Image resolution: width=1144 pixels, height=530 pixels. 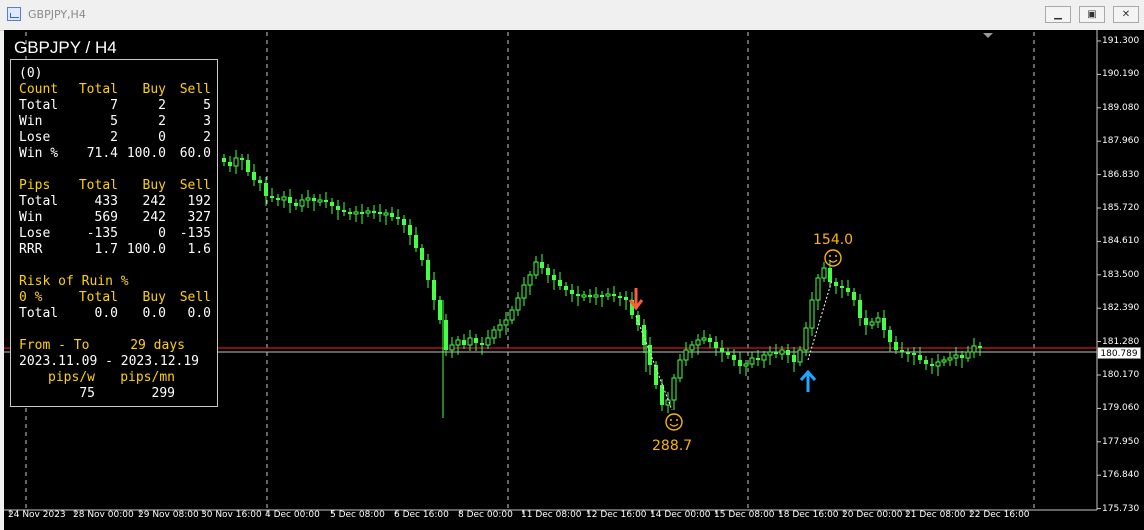 I want to click on time-axis-label: 11 Dec 08:00, so click(x=551, y=515).